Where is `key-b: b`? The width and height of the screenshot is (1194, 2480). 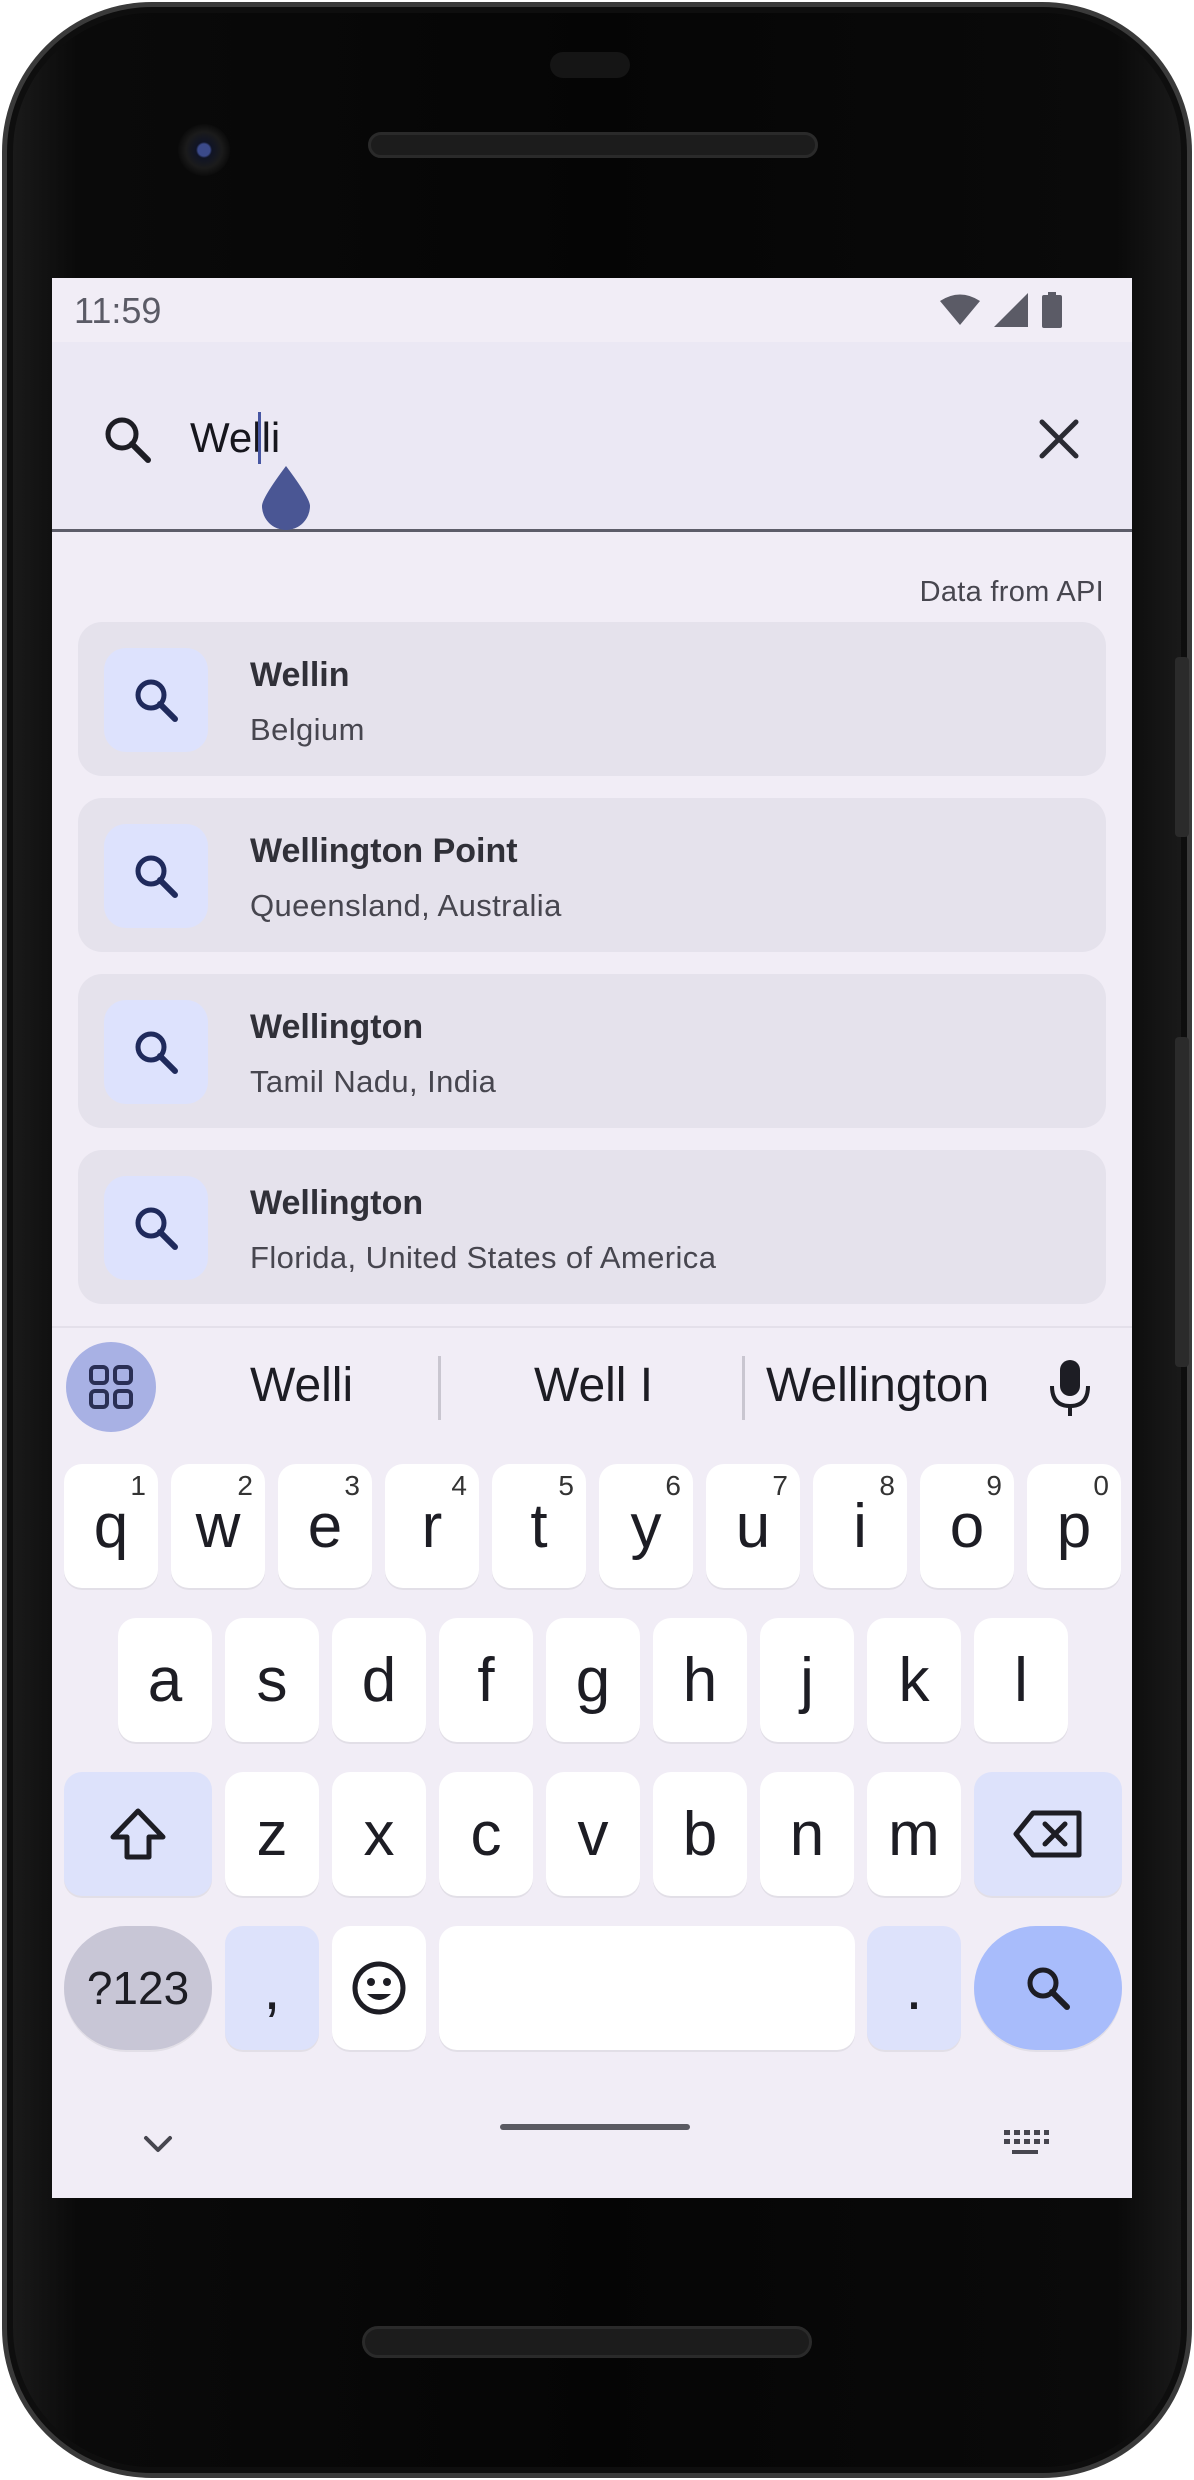 key-b: b is located at coordinates (700, 1834).